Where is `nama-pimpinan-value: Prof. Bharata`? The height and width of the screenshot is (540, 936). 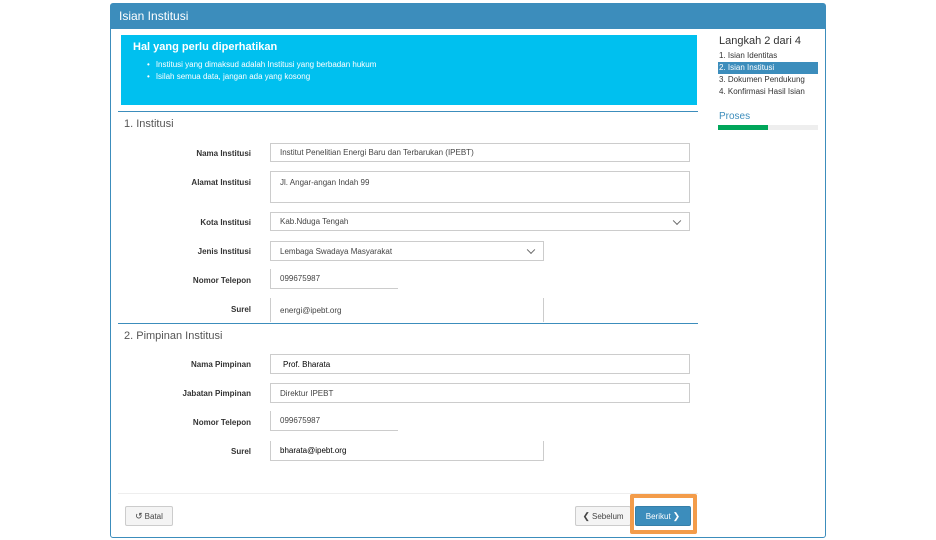
nama-pimpinan-value: Prof. Bharata is located at coordinates (307, 364).